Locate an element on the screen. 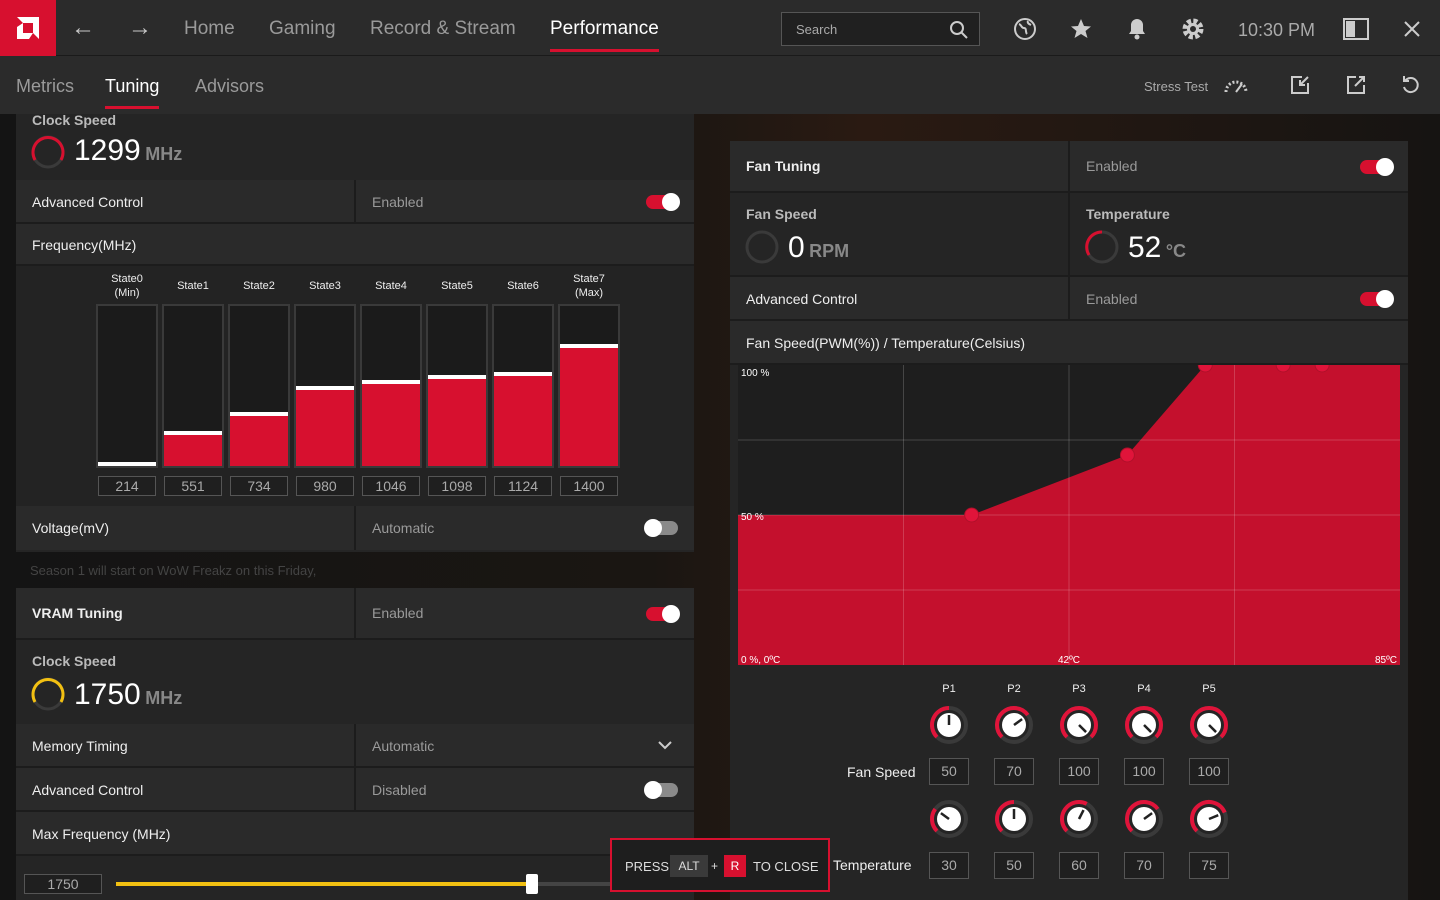 The width and height of the screenshot is (1440, 900). fan-advanced-control-label: Advanced Control is located at coordinates (802, 299).